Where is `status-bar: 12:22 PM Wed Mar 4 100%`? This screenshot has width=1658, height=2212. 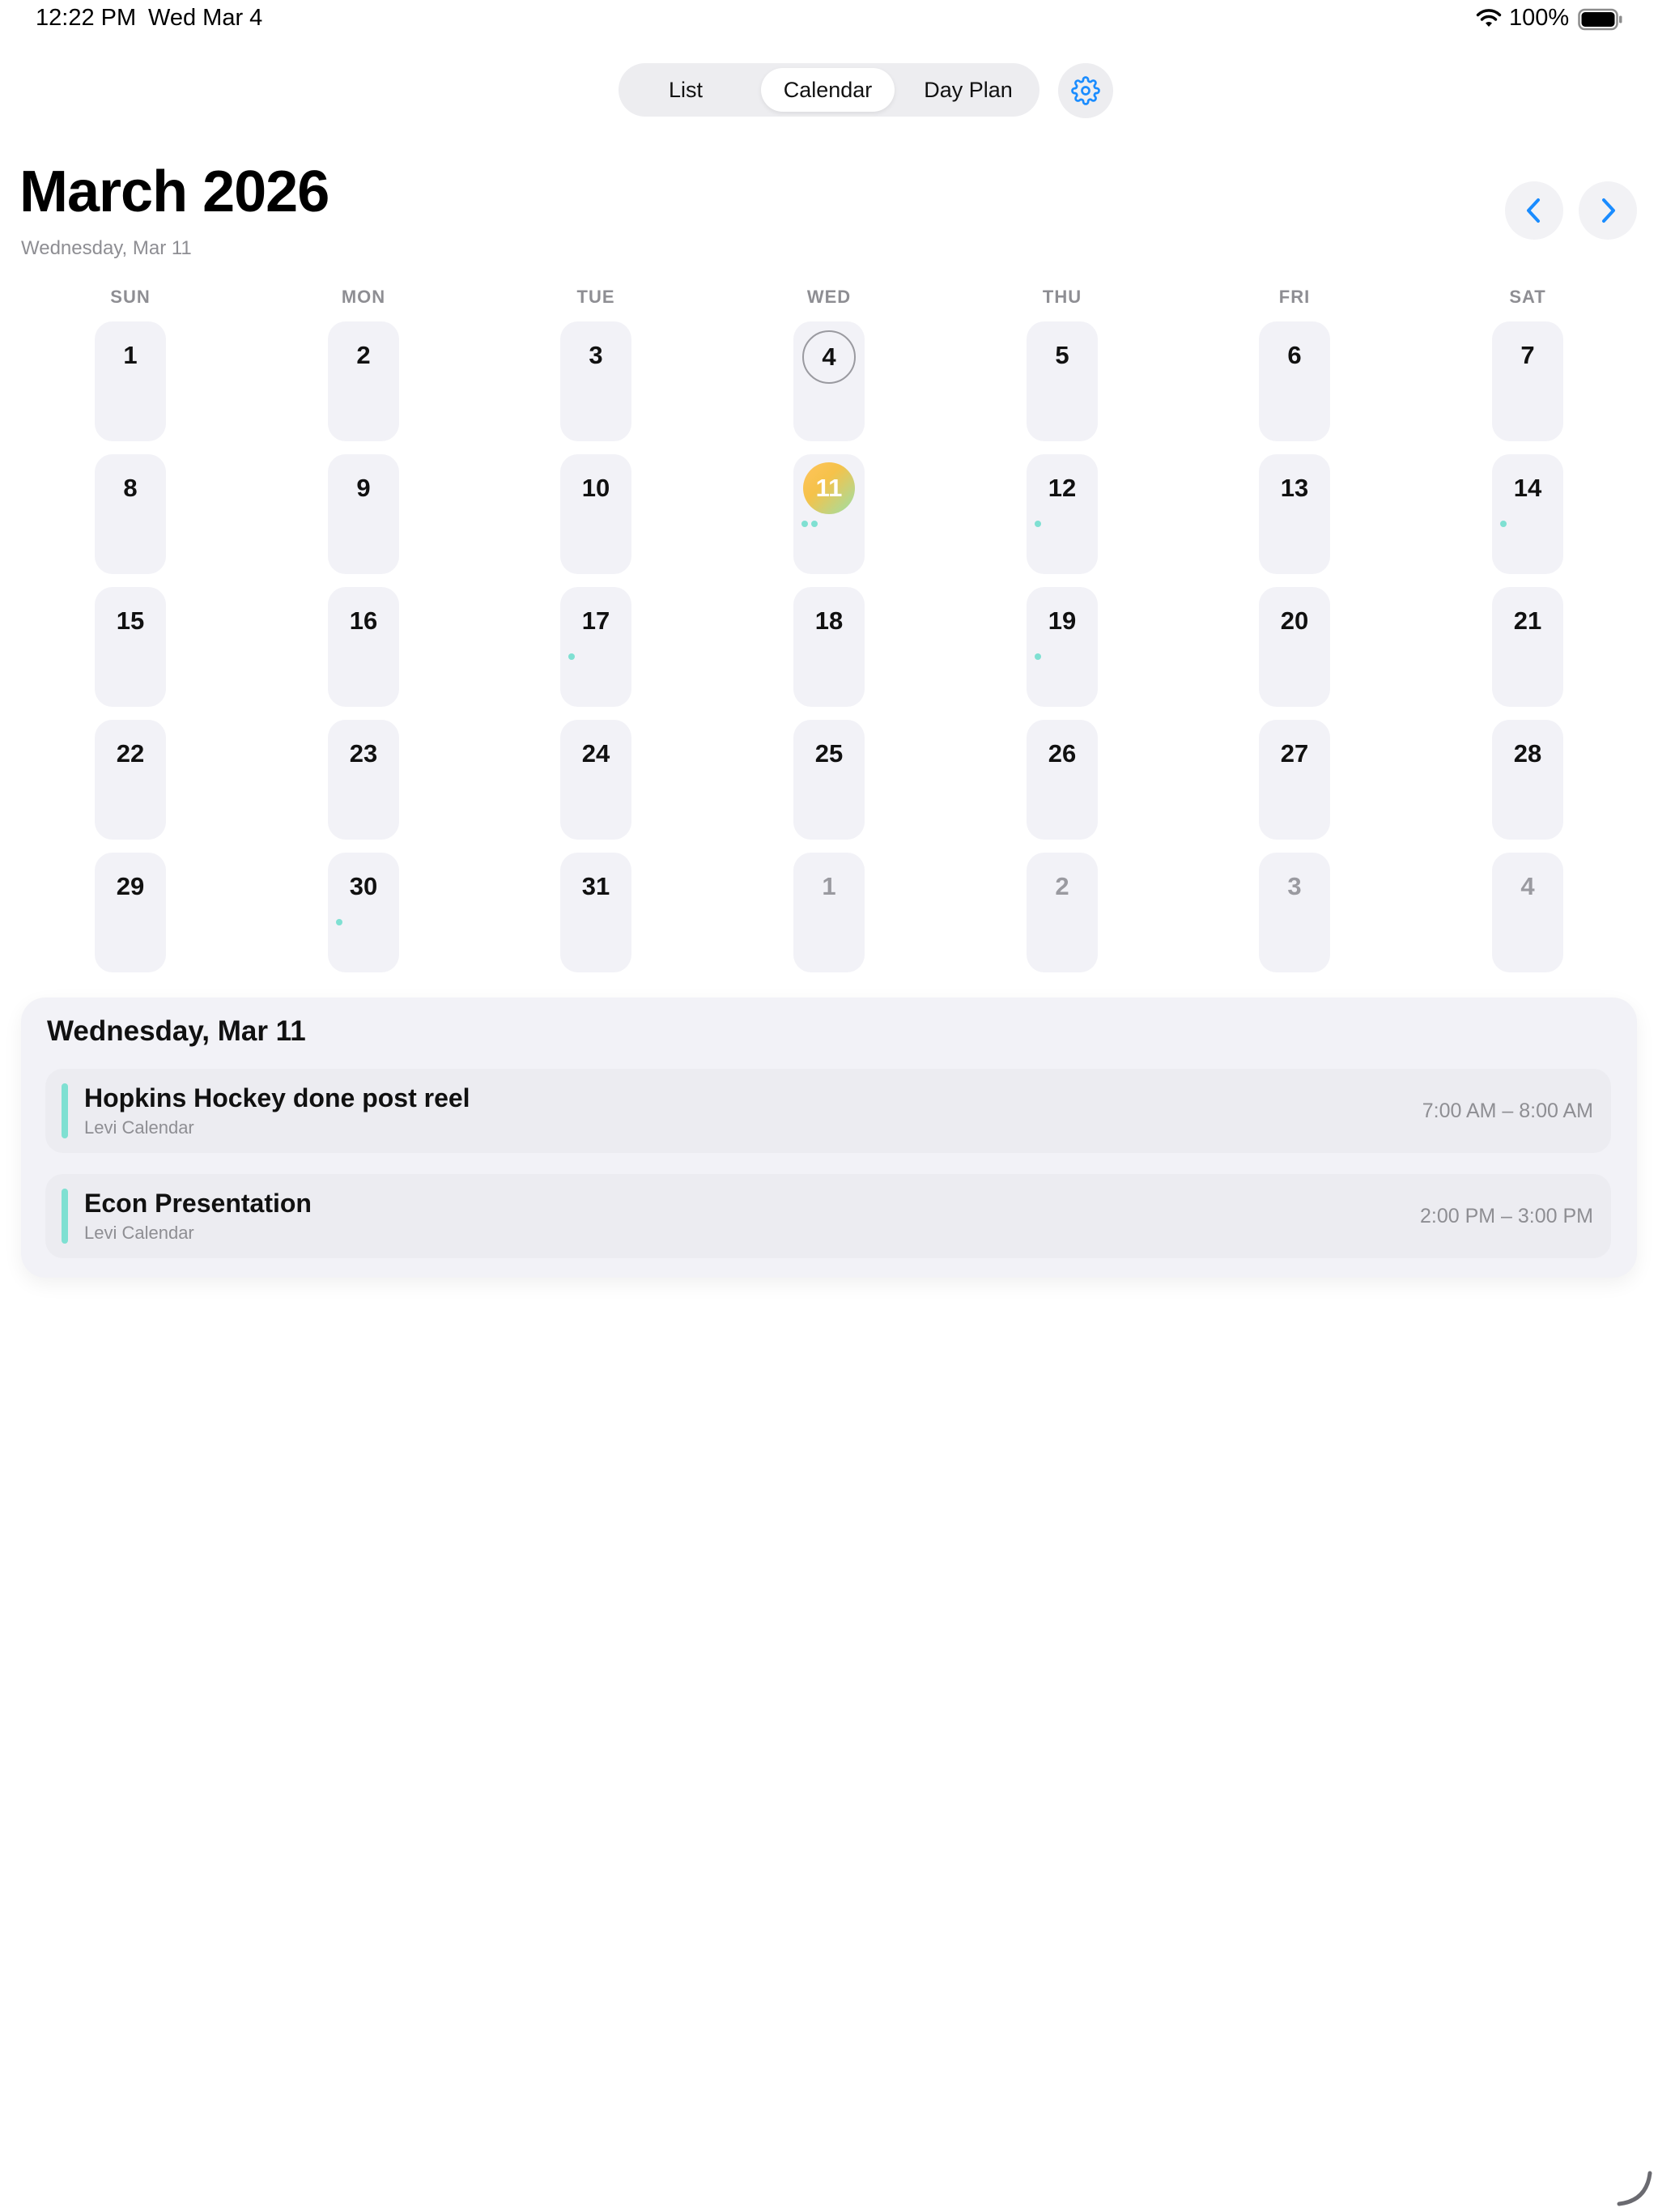
status-bar: 12:22 PM Wed Mar 4 100% is located at coordinates (829, 20).